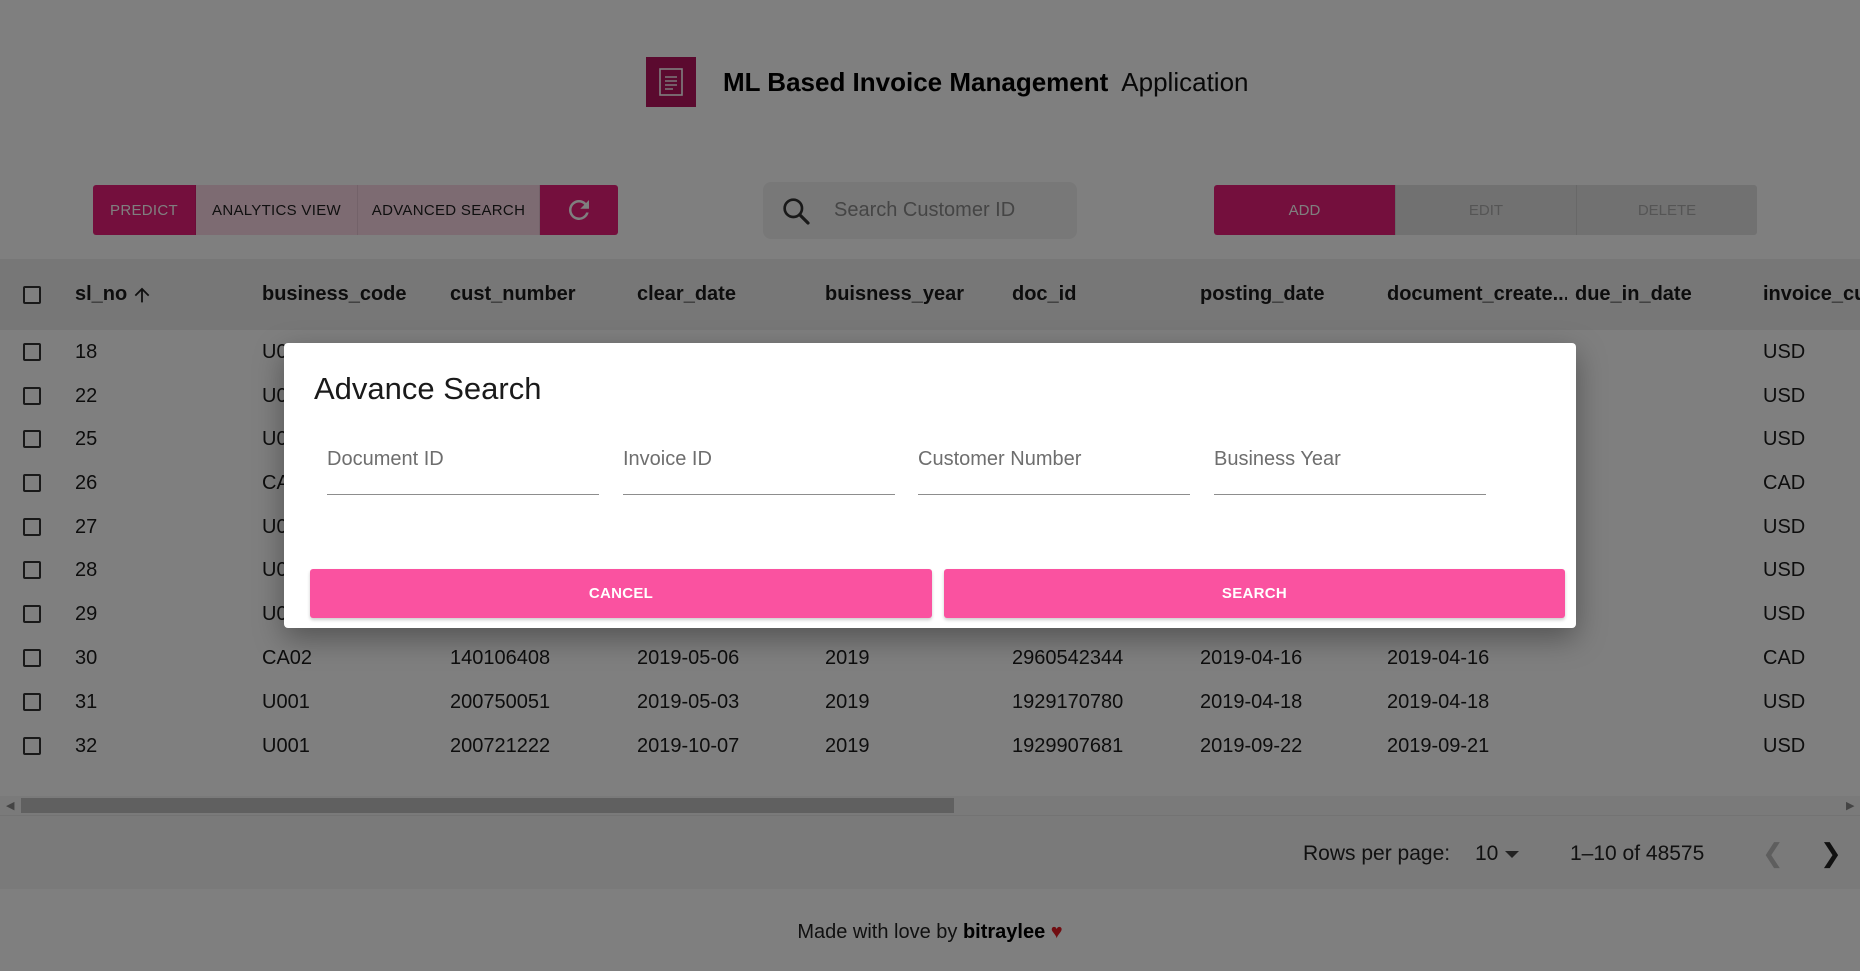  What do you see at coordinates (621, 593) in the screenshot?
I see `cancel-button: CANCEL` at bounding box center [621, 593].